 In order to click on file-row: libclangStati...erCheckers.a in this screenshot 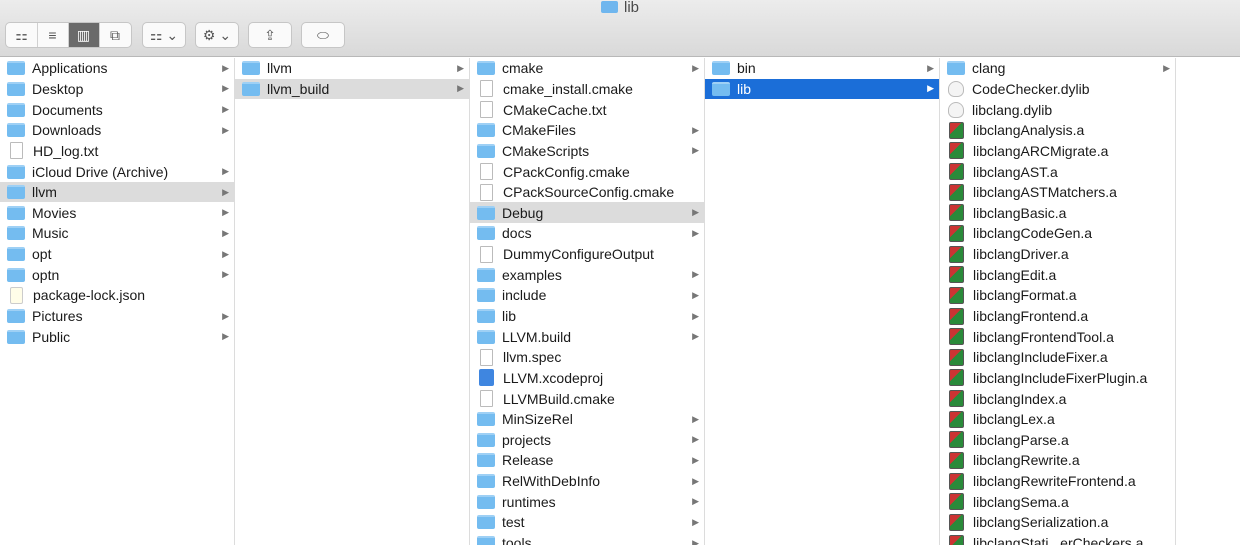, I will do `click(1057, 539)`.